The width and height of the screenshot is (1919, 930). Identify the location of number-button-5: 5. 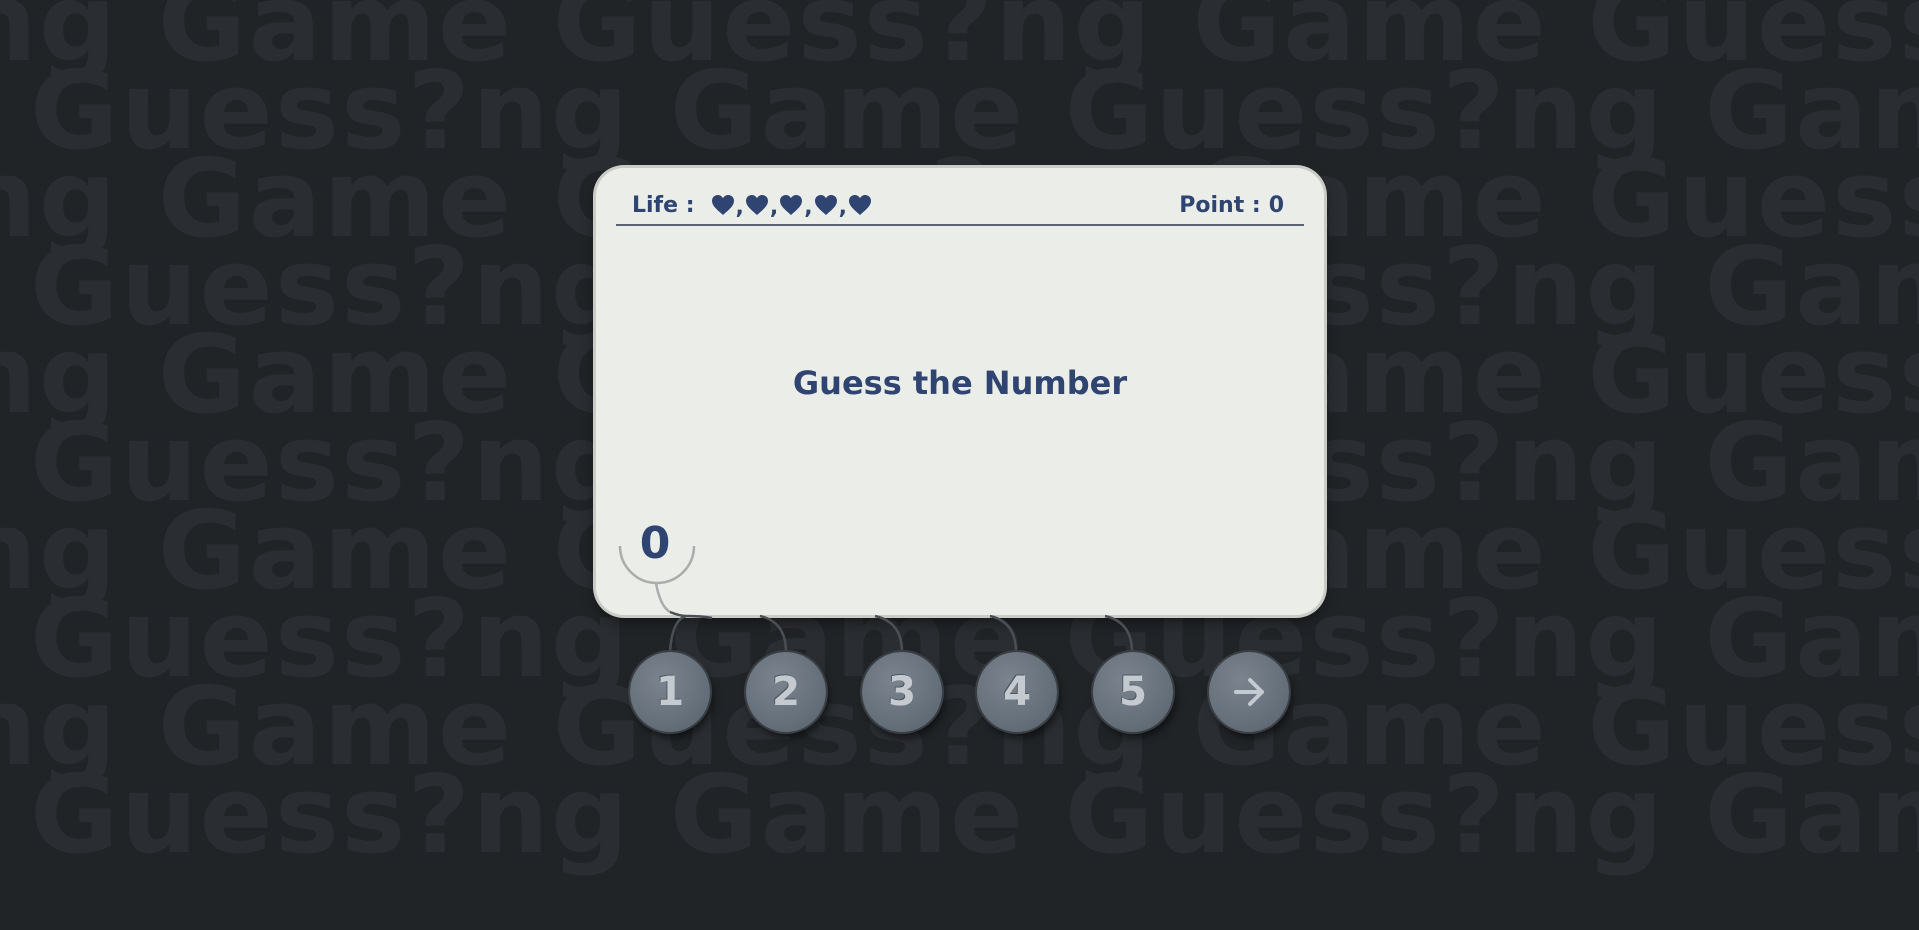
(1133, 692).